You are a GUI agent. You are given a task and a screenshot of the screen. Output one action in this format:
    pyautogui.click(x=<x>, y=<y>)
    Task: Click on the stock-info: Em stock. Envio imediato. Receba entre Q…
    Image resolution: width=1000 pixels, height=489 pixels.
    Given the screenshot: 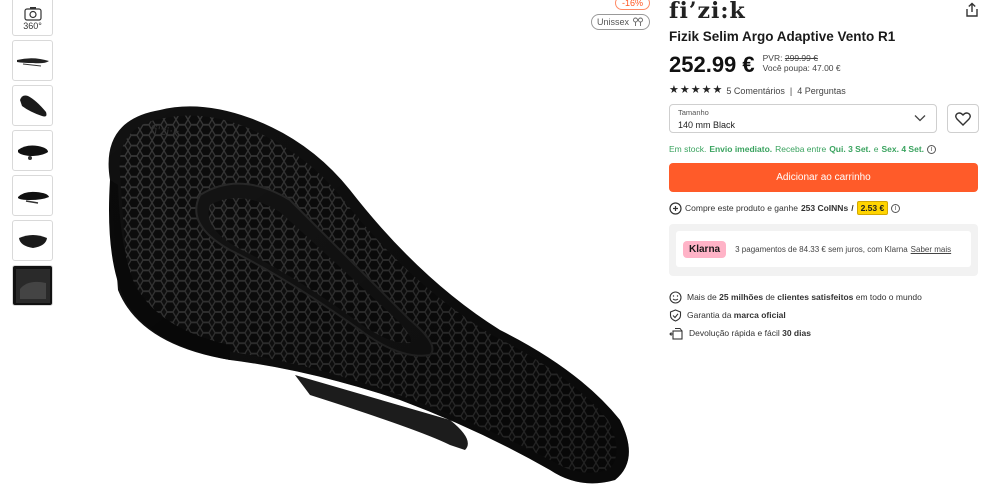 What is the action you would take?
    pyautogui.click(x=824, y=149)
    